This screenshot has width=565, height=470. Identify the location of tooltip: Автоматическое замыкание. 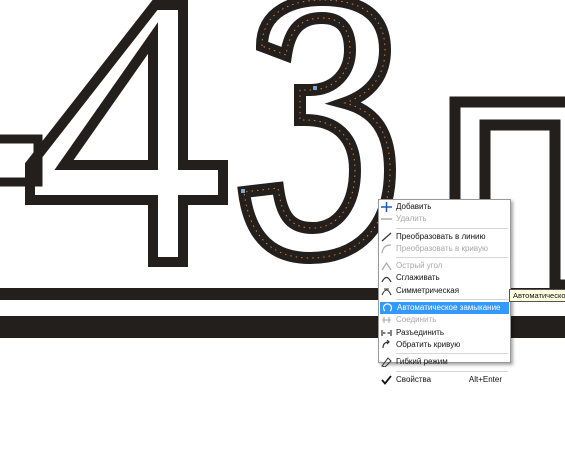
(537, 295).